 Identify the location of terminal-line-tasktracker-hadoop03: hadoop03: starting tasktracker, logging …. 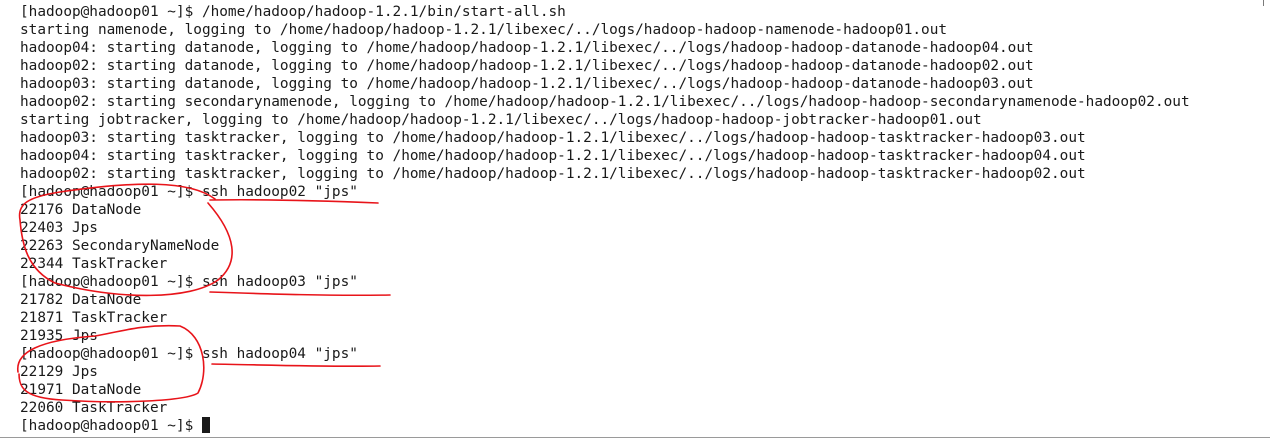
(553, 138).